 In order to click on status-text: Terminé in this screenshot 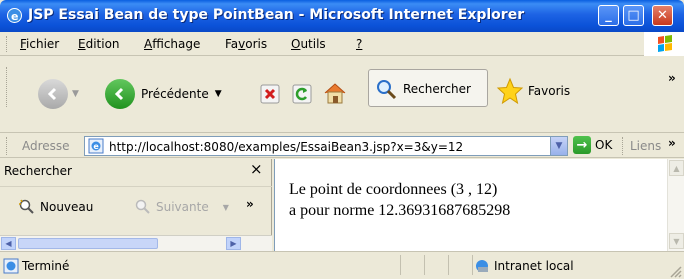, I will do `click(46, 266)`.